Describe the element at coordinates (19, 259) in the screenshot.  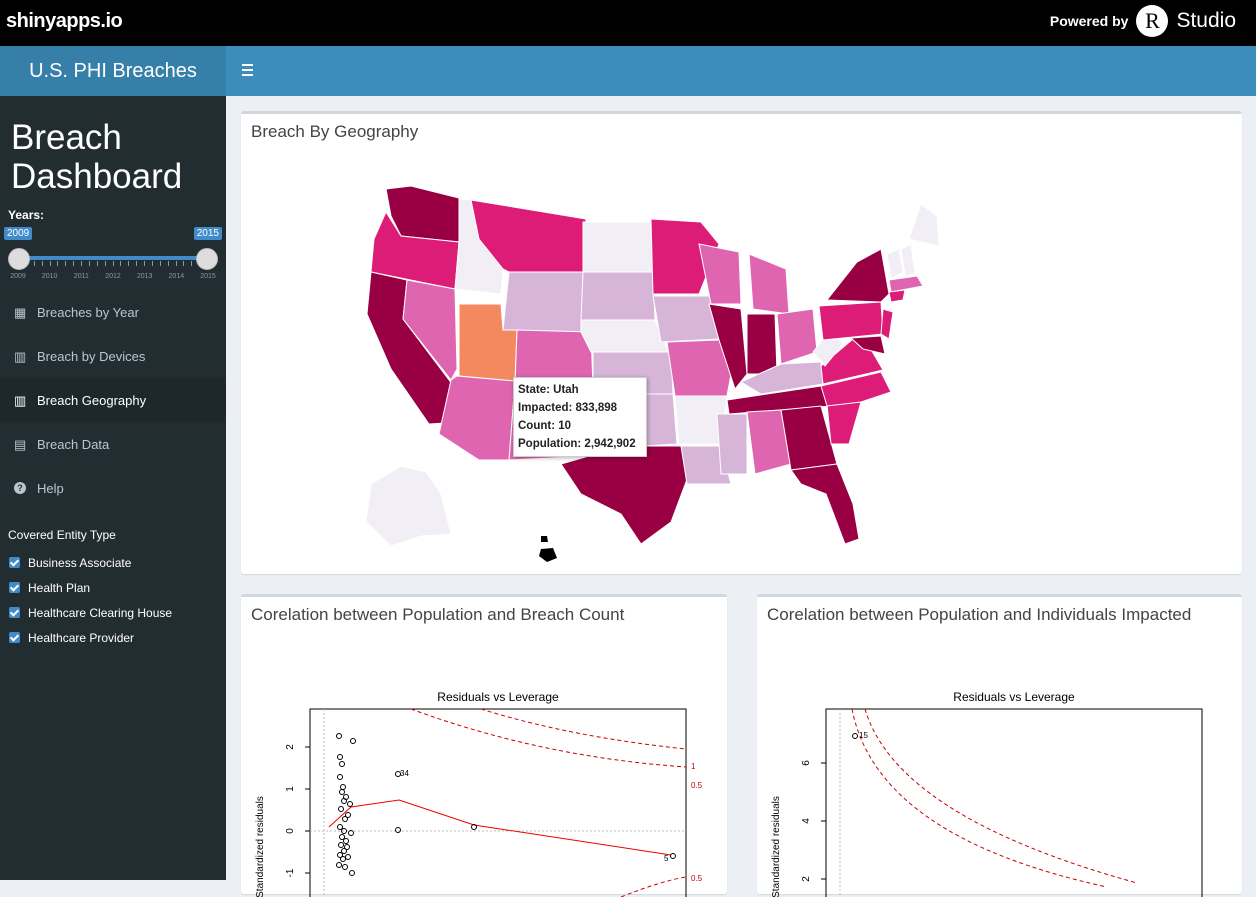
I see `slider-handle-from` at that location.